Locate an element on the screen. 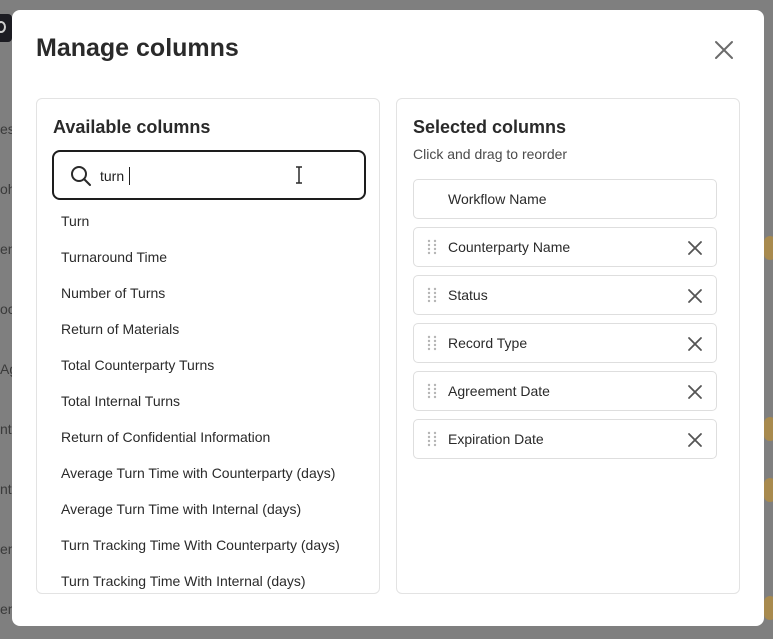 This screenshot has height=639, width=773. list-item: Turnaround Time is located at coordinates (208, 257).